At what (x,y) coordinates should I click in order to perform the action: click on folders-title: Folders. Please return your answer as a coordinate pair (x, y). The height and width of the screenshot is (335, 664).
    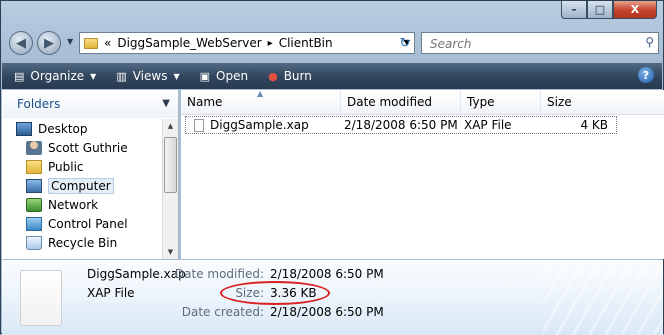
    Looking at the image, I should click on (39, 104).